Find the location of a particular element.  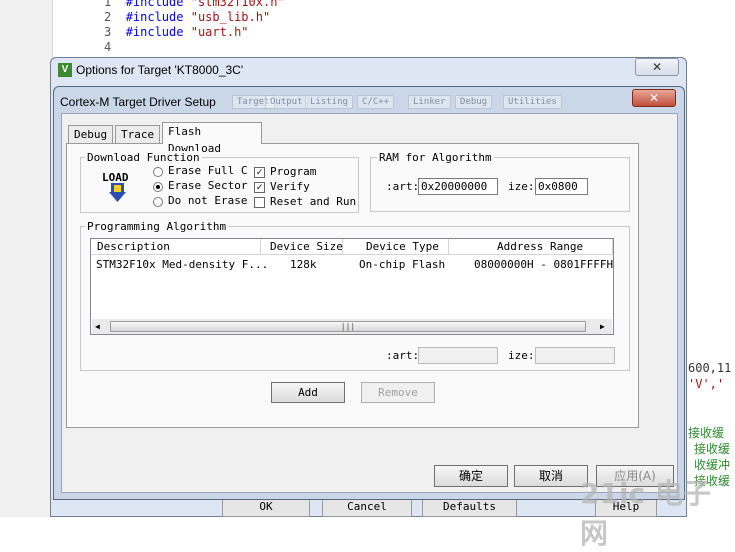

editor-gutter is located at coordinates (26, 258).